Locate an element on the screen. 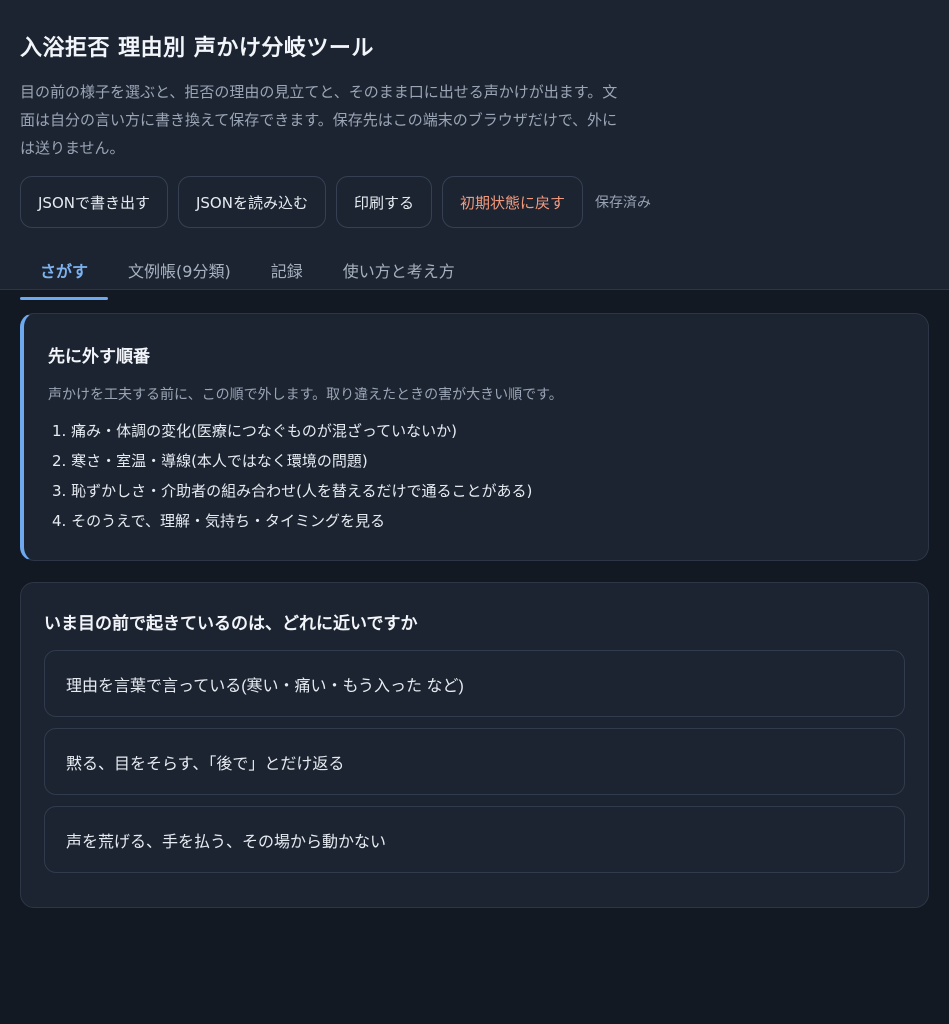  list-item: 1. 痛み・体調の変化(医療につなぐものが混ざっていないか) is located at coordinates (255, 431).